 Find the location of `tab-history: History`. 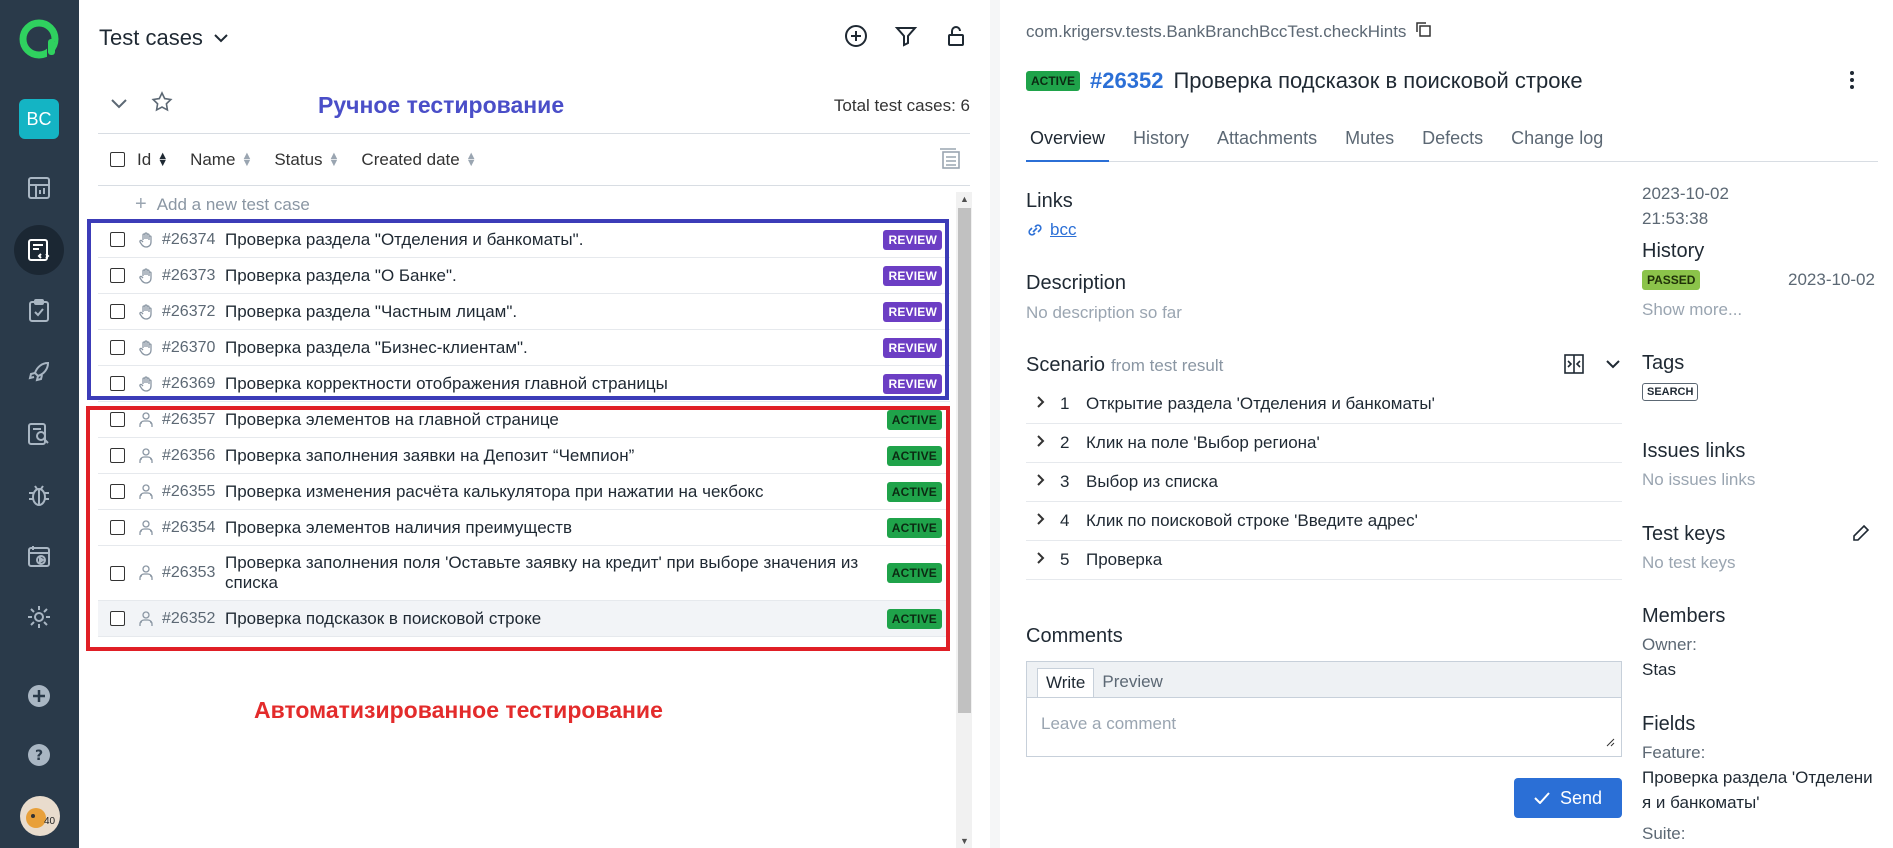

tab-history: History is located at coordinates (1161, 145).